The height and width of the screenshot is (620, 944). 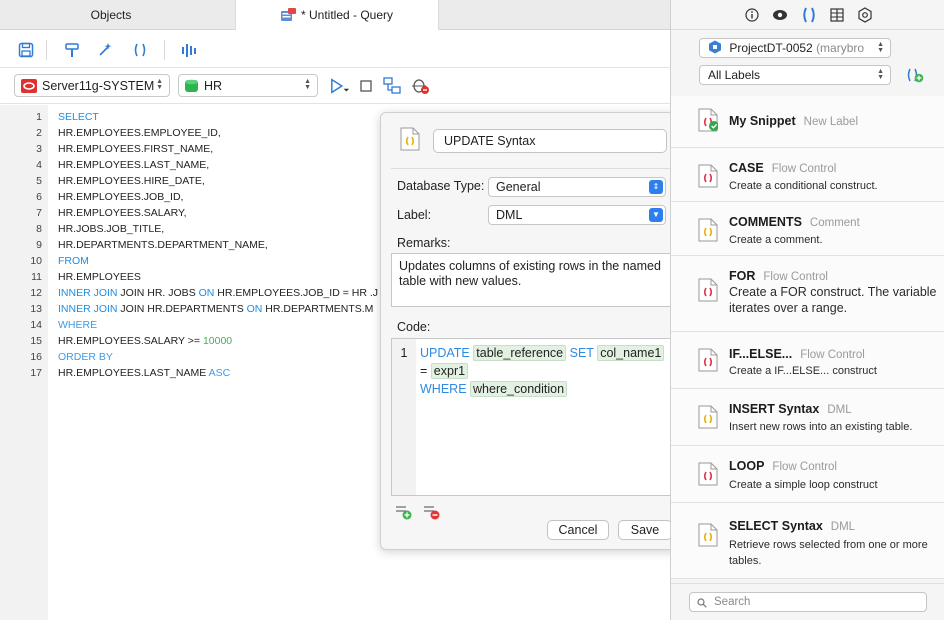 What do you see at coordinates (840, 48) in the screenshot?
I see `project-owner: (marybro` at bounding box center [840, 48].